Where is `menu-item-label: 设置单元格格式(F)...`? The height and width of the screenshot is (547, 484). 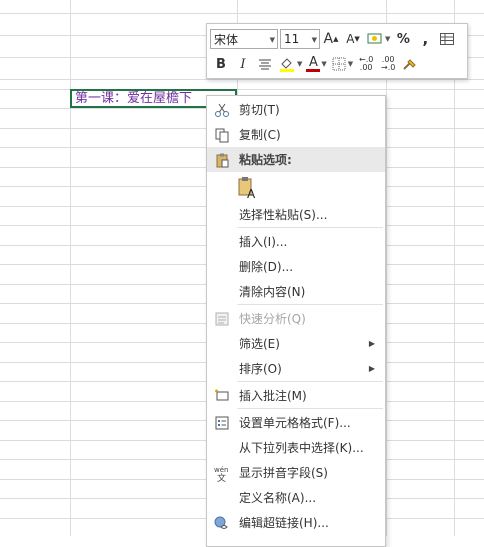 menu-item-label: 设置单元格格式(F)... is located at coordinates (295, 423).